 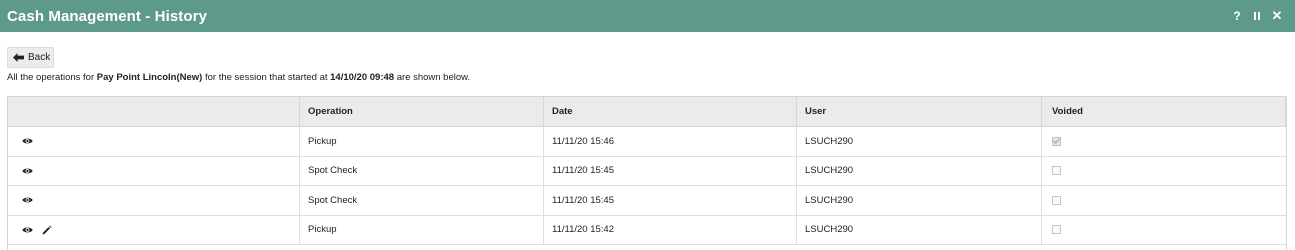 What do you see at coordinates (670, 111) in the screenshot?
I see `column-header-date: Date` at bounding box center [670, 111].